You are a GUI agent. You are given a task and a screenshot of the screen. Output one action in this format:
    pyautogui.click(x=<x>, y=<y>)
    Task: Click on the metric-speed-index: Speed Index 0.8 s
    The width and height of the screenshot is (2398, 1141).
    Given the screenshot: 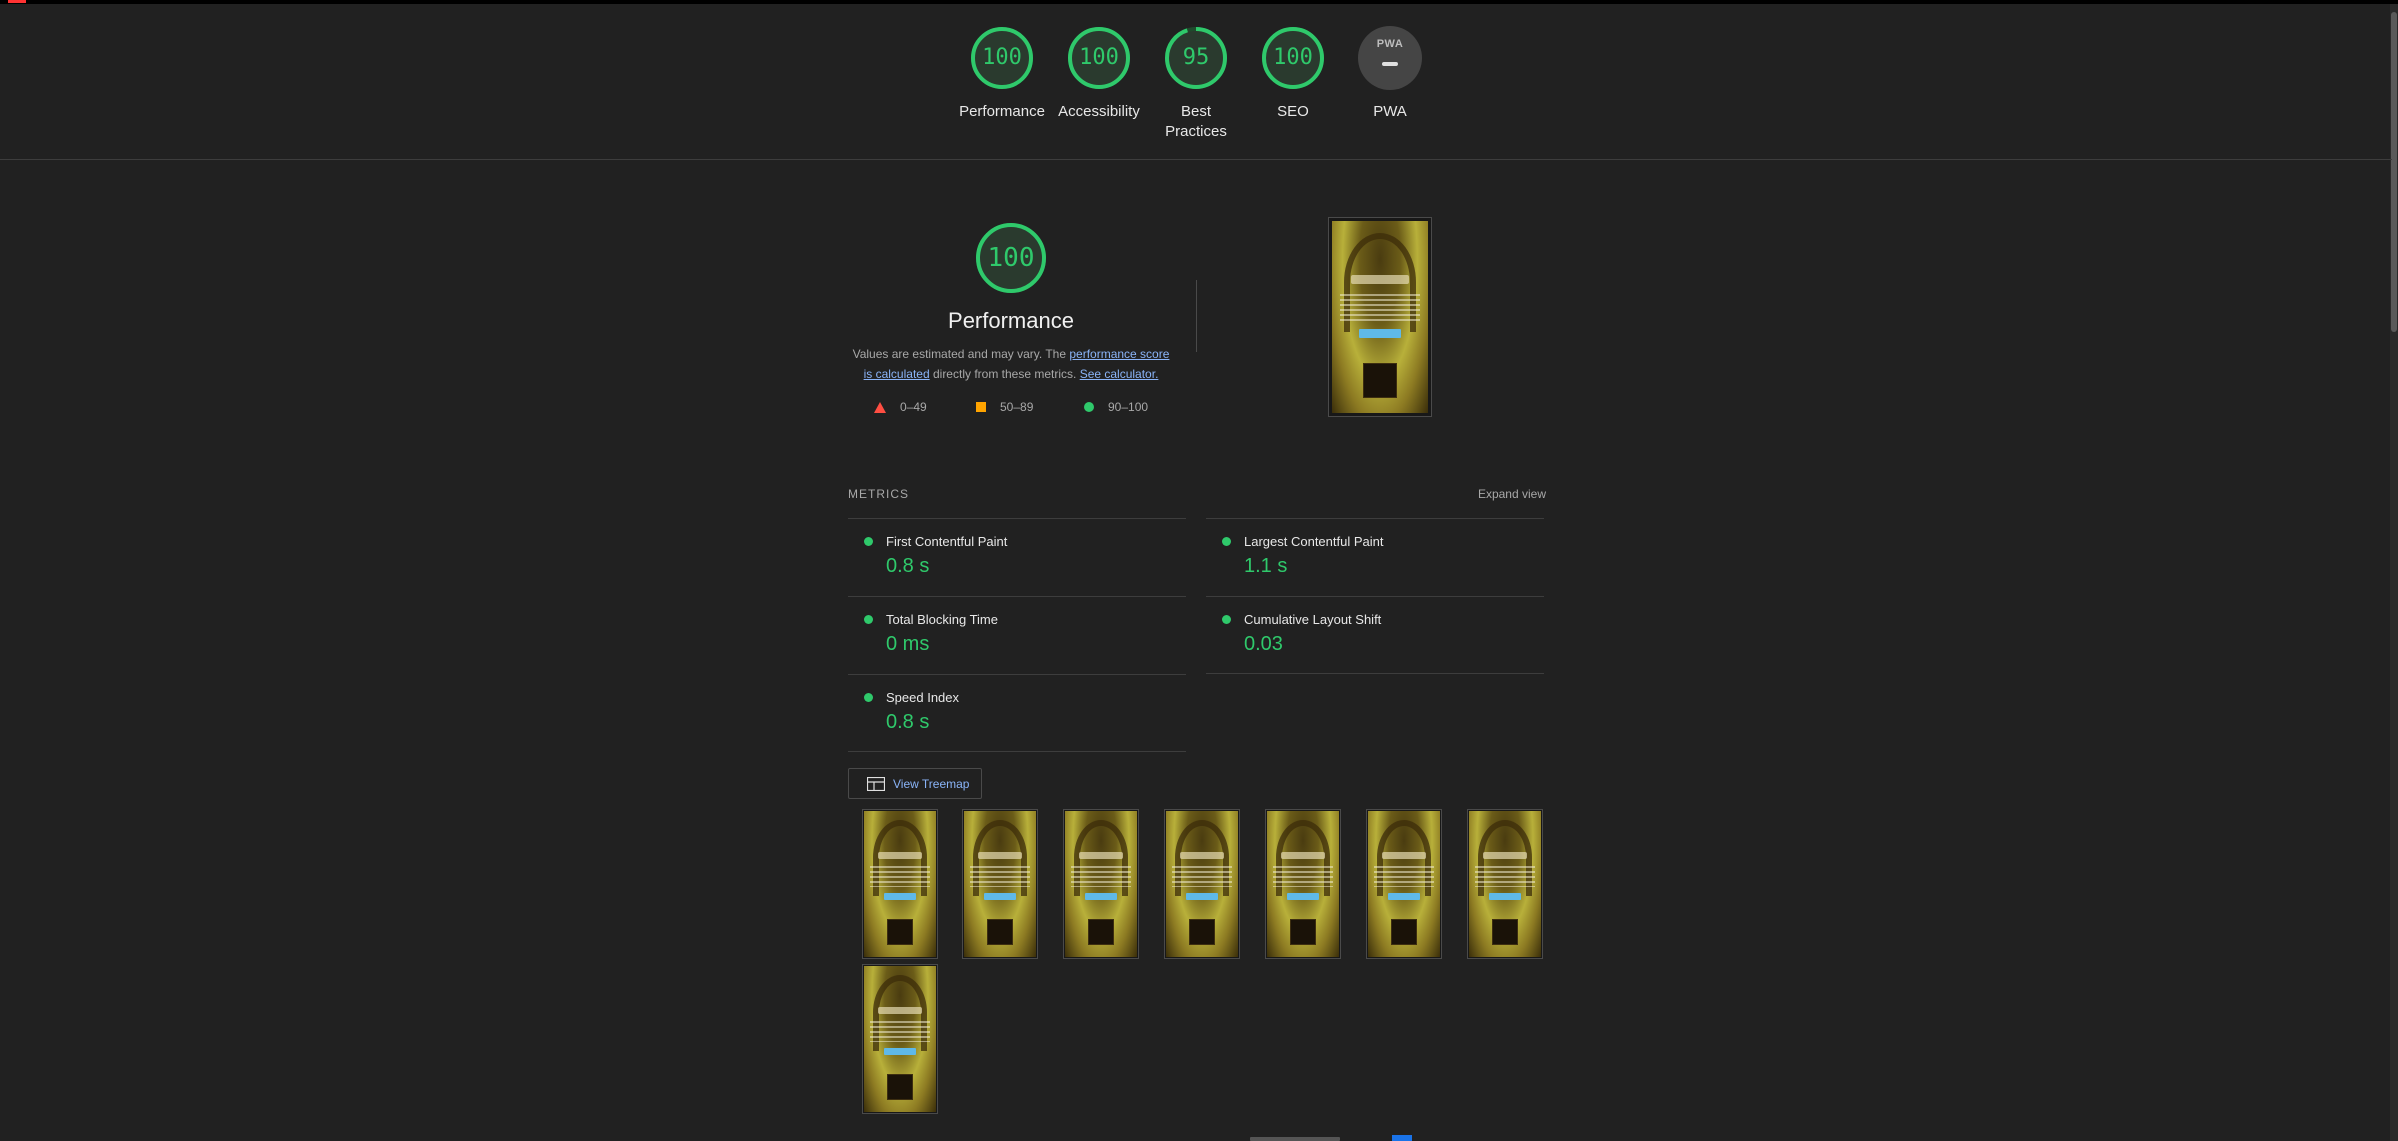 What is the action you would take?
    pyautogui.click(x=1017, y=713)
    